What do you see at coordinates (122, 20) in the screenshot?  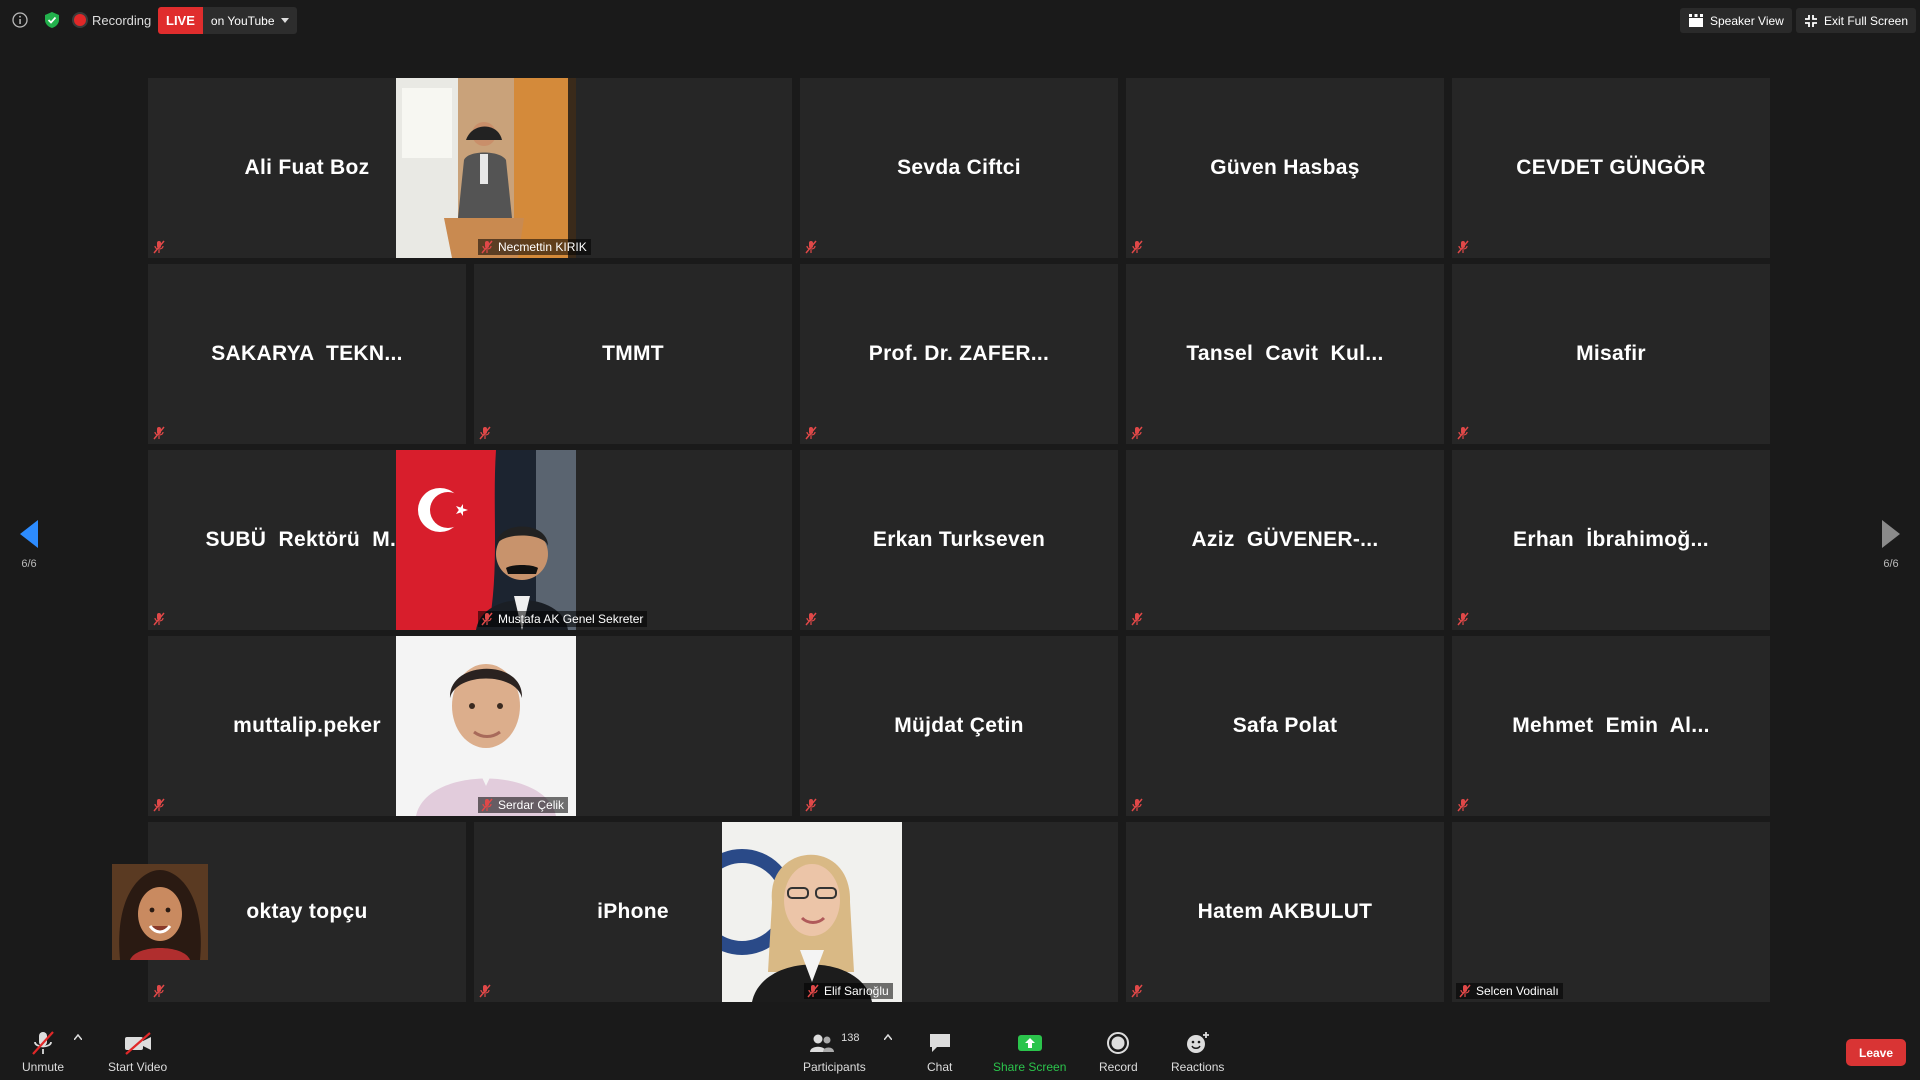 I see `recording-label: Recording` at bounding box center [122, 20].